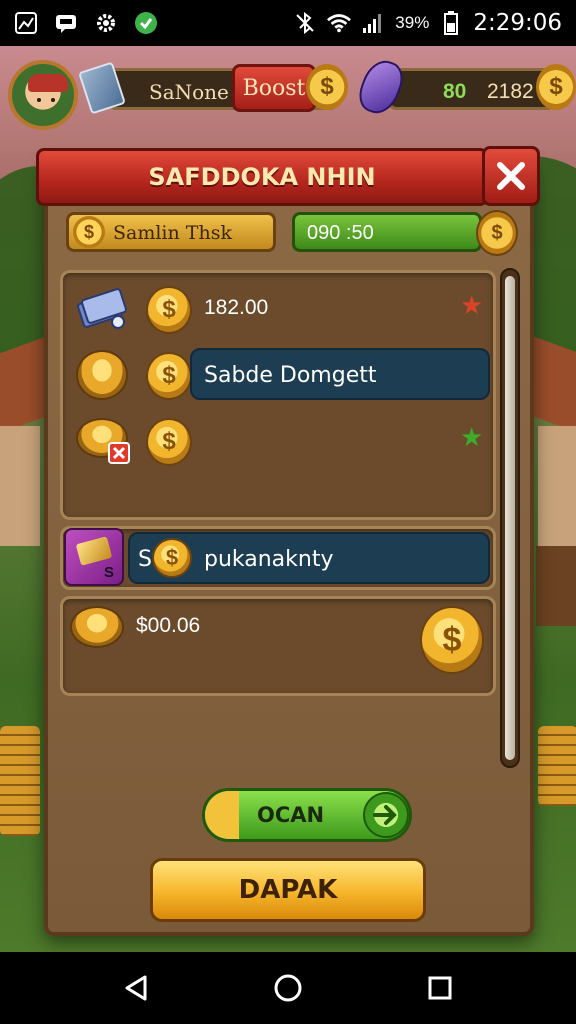 This screenshot has width=576, height=1024. Describe the element at coordinates (327, 87) in the screenshot. I see `coin-add-icon: $` at that location.